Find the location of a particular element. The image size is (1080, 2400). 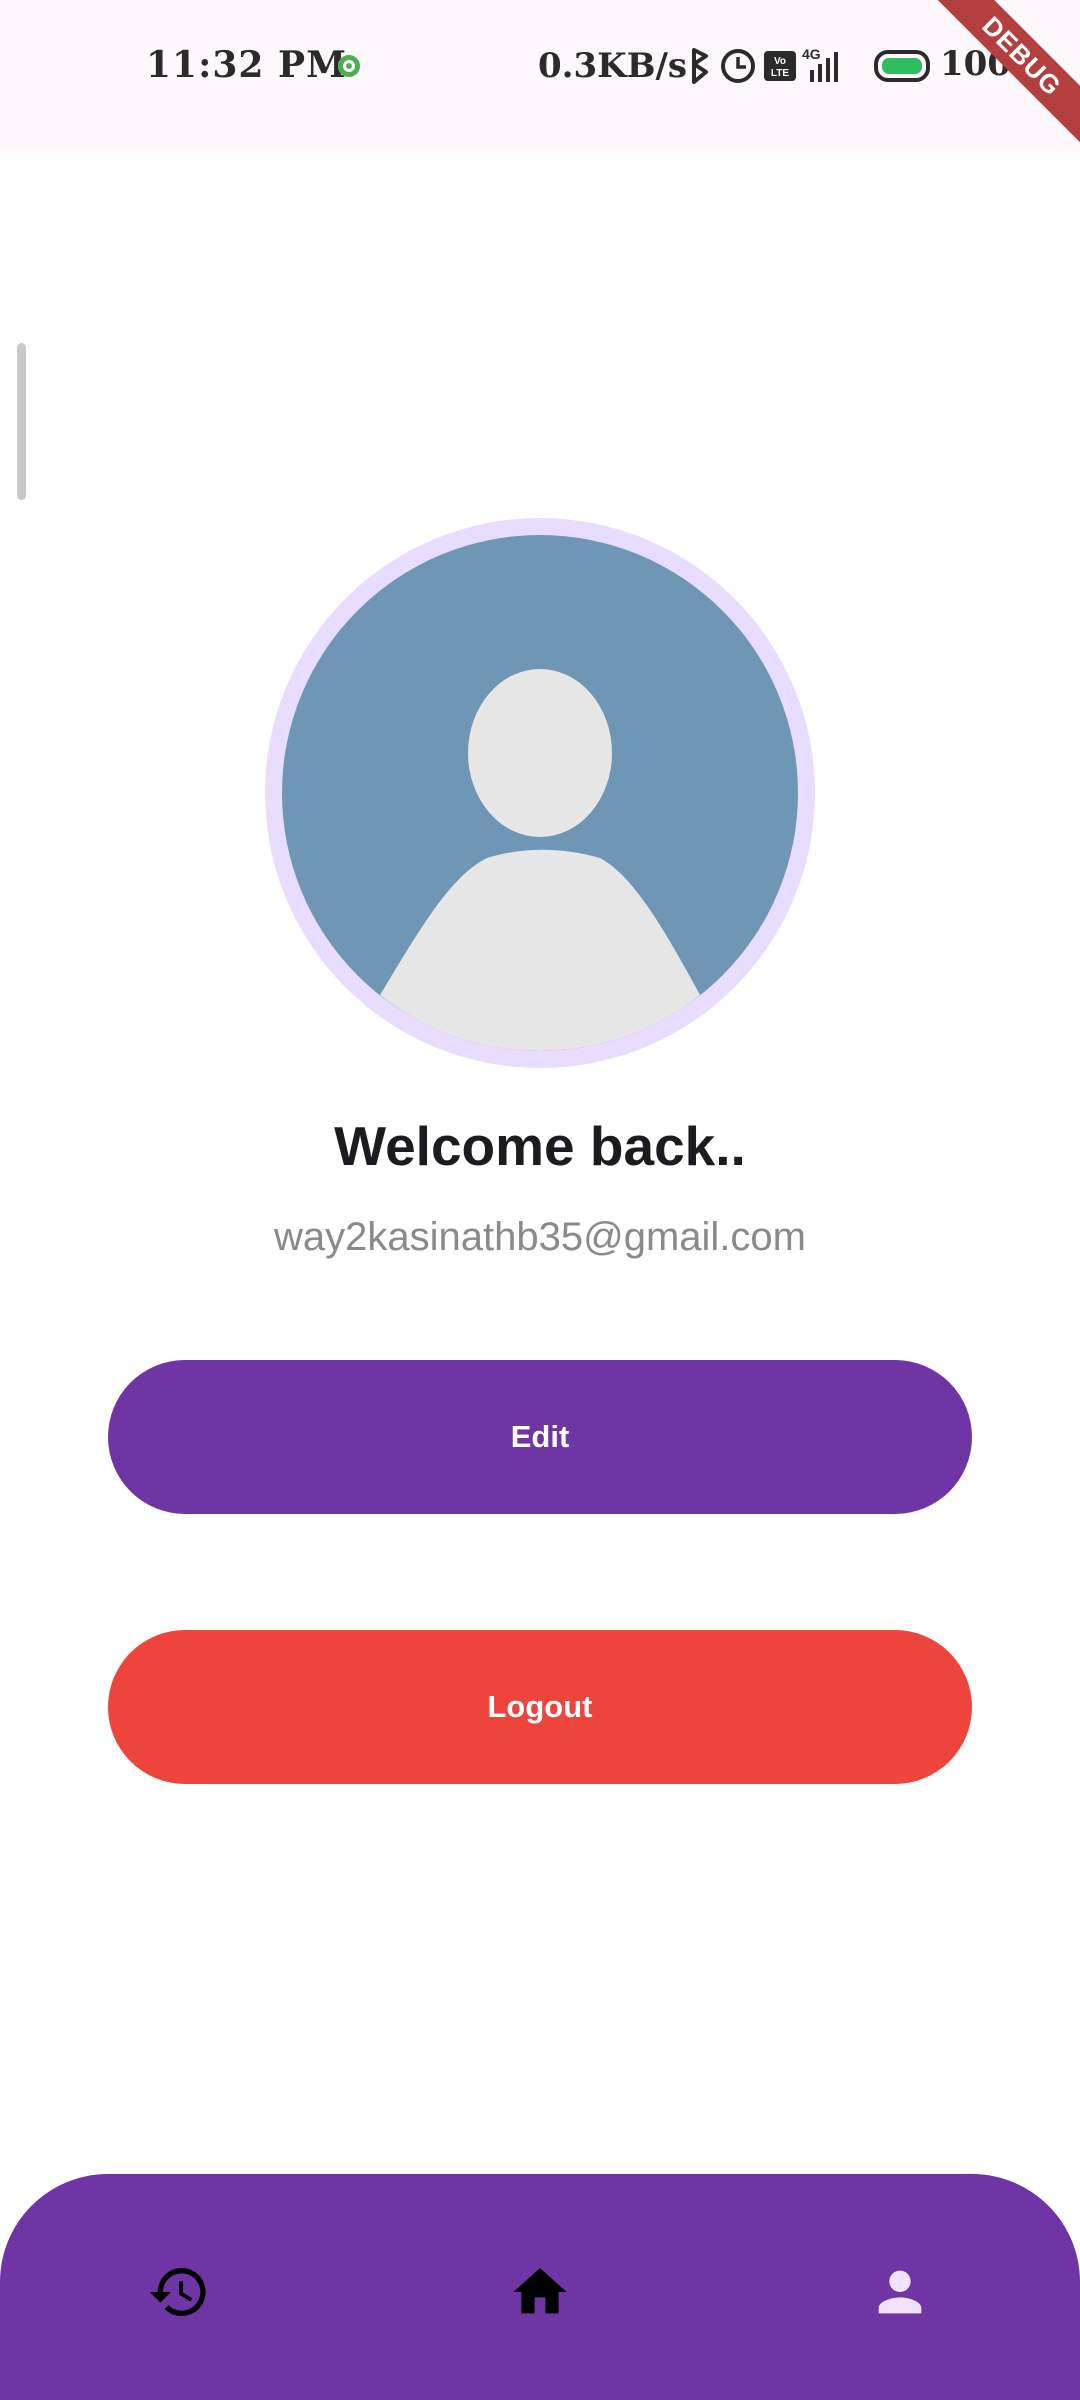

avatar-ring is located at coordinates (540, 793).